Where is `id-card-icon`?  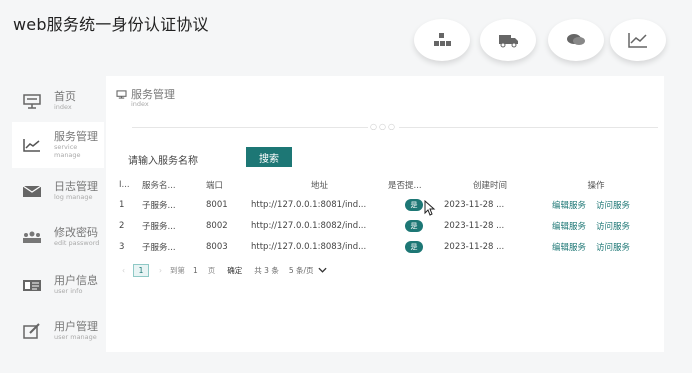
id-card-icon is located at coordinates (32, 285).